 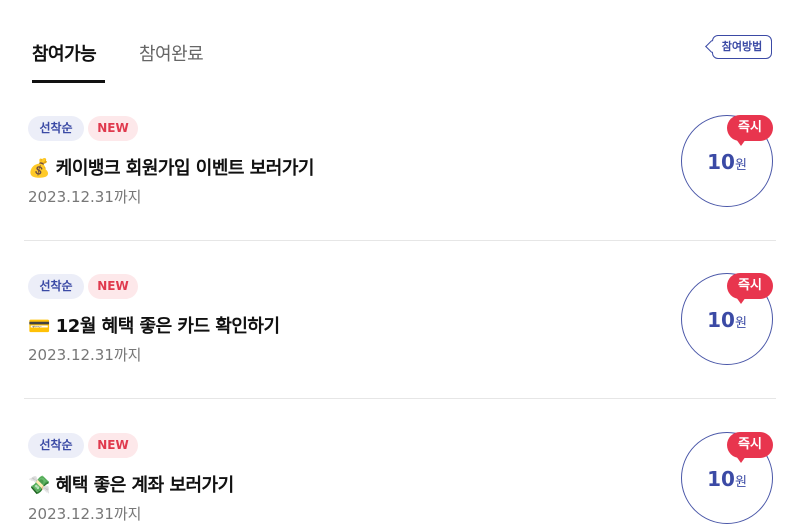 I want to click on item-title-text: 혜택 좋은 계좌 보러가기, so click(x=144, y=485).